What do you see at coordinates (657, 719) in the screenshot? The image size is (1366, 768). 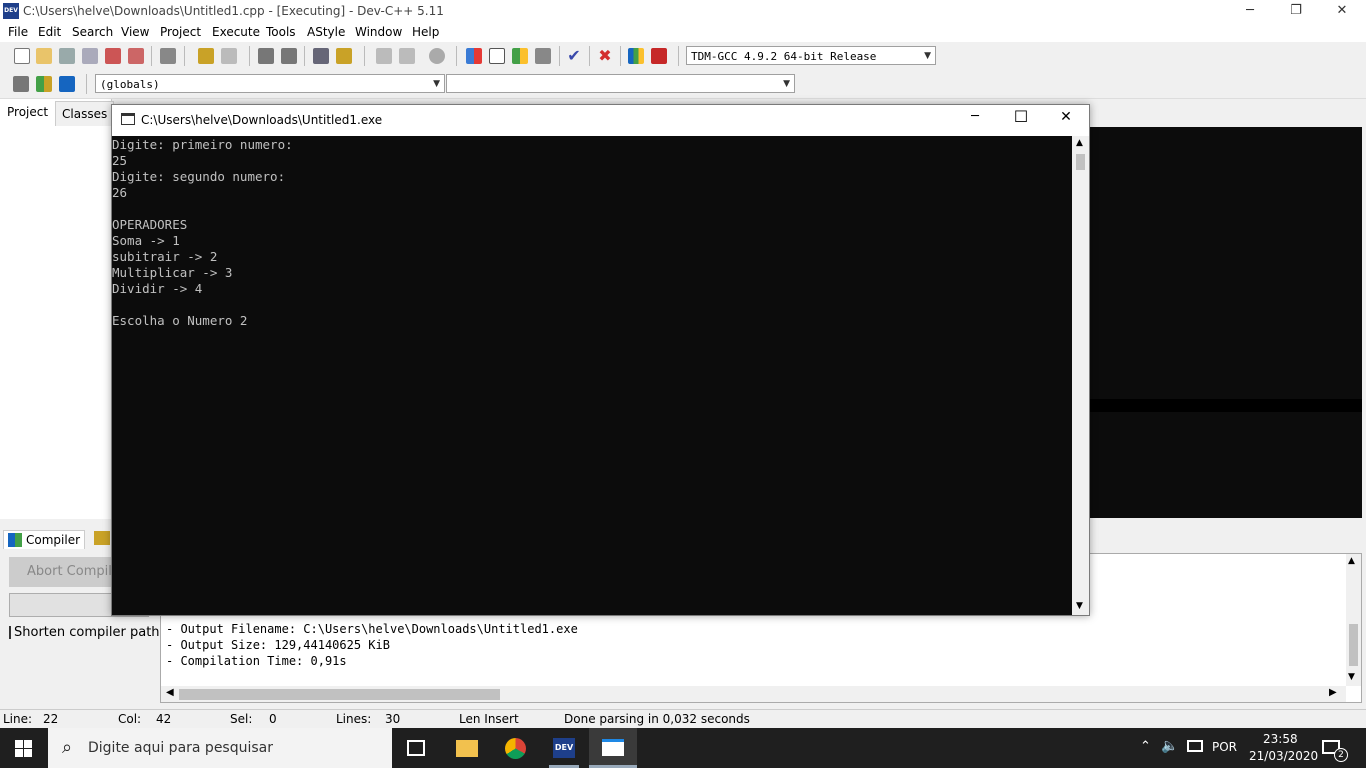 I see `status-message: Done parsing in 0,032 seconds` at bounding box center [657, 719].